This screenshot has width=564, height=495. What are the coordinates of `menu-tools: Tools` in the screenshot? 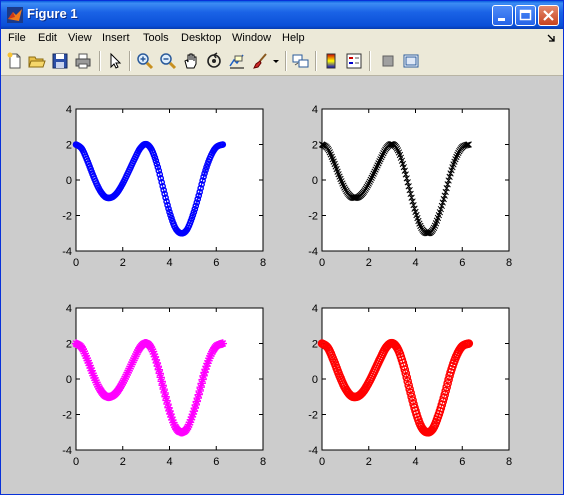 It's located at (156, 38).